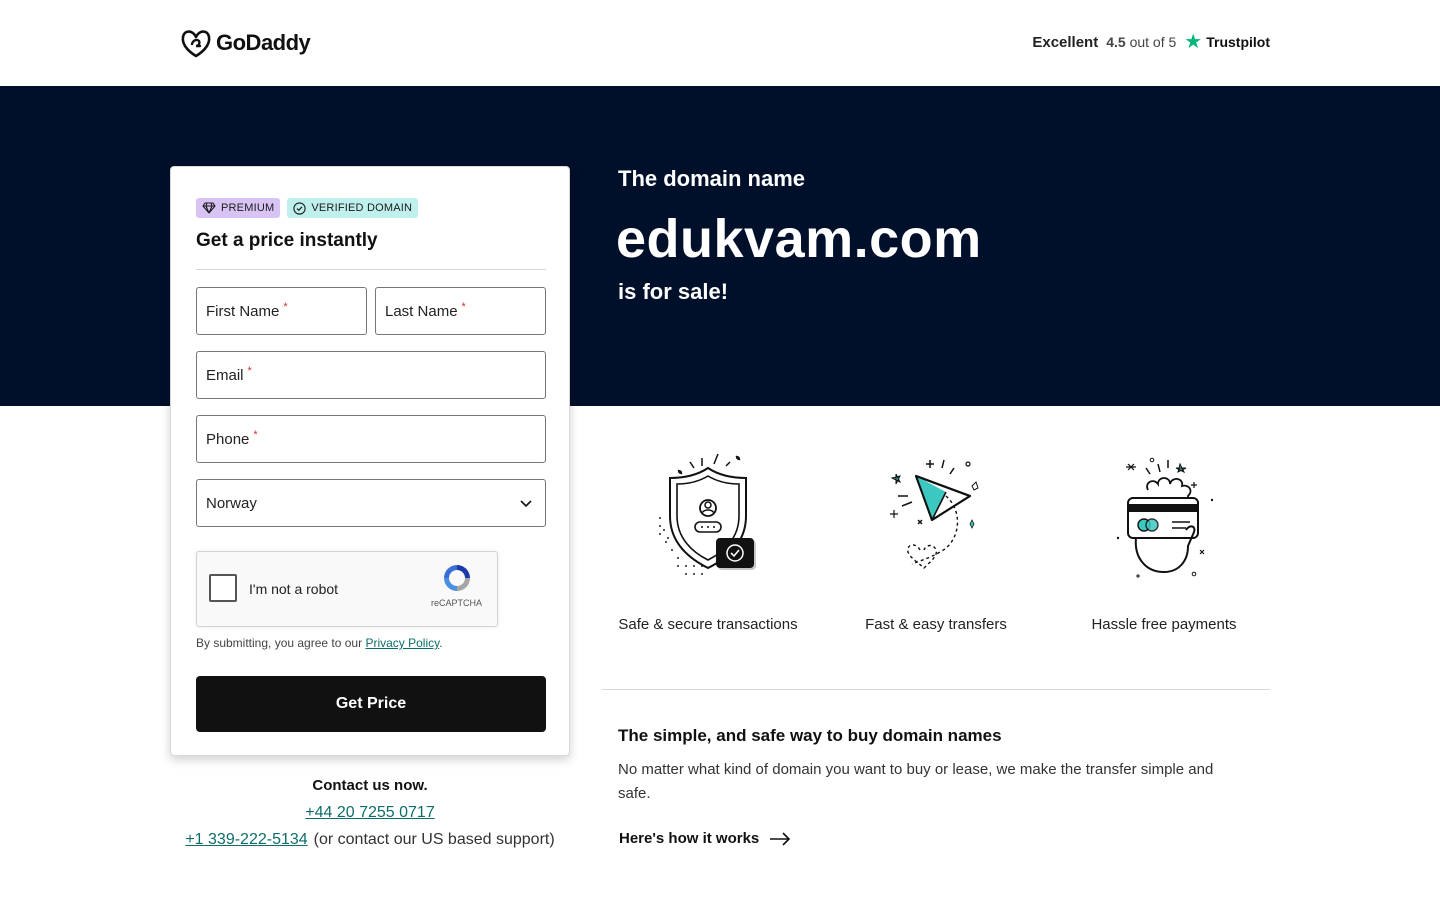 The width and height of the screenshot is (1440, 900). What do you see at coordinates (689, 838) in the screenshot?
I see `how-it-works-label: Here's how it works` at bounding box center [689, 838].